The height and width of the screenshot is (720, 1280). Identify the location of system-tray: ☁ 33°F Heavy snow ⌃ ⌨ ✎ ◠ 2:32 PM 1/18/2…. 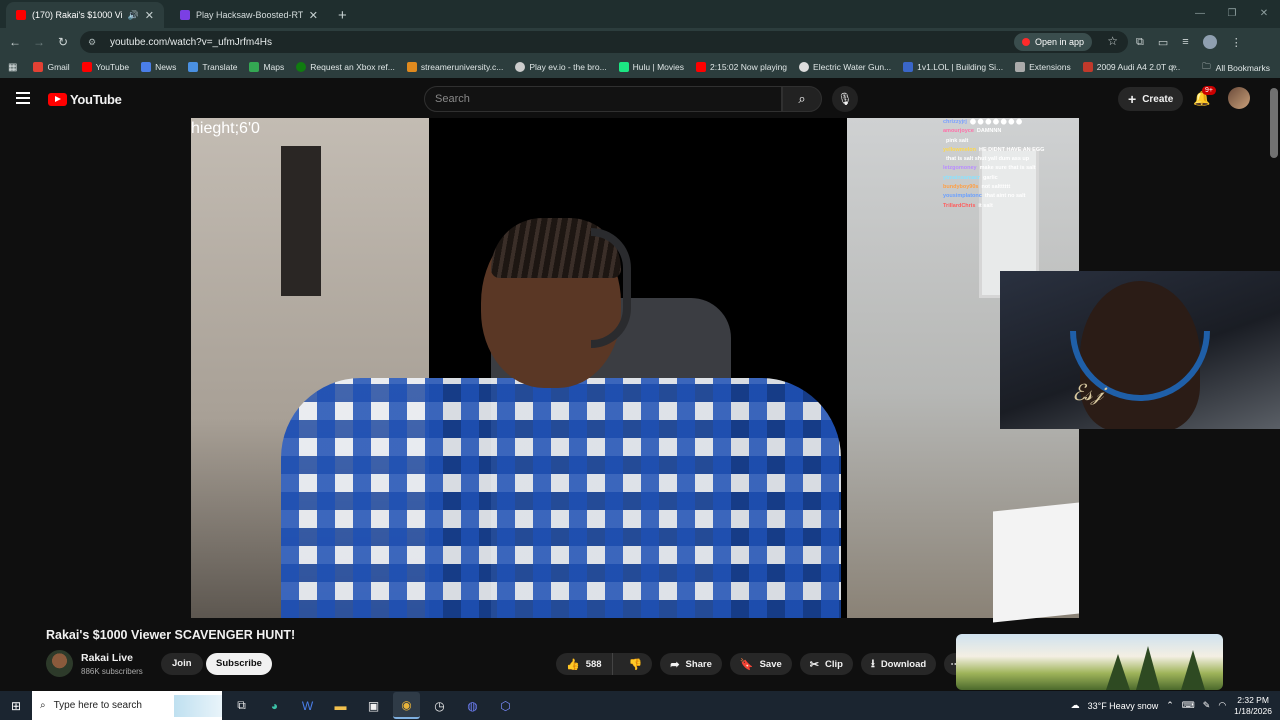
(1175, 705).